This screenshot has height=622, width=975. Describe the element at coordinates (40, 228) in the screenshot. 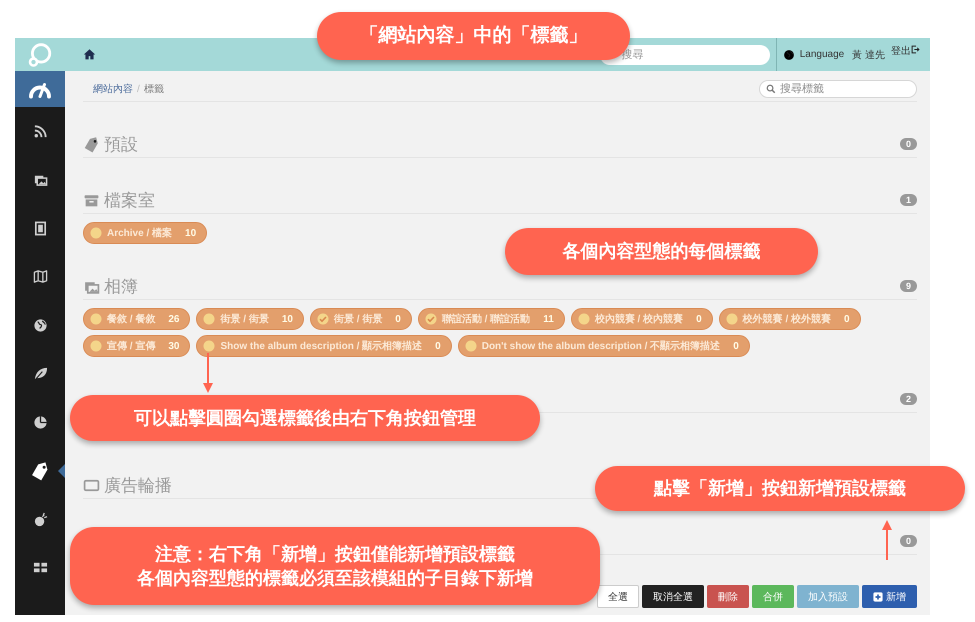

I see `book-icon` at that location.